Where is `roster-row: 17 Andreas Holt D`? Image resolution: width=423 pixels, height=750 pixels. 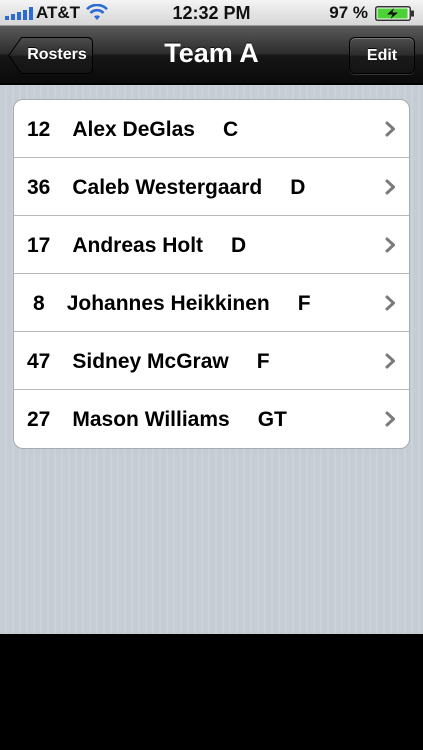
roster-row: 17 Andreas Holt D is located at coordinates (211, 245).